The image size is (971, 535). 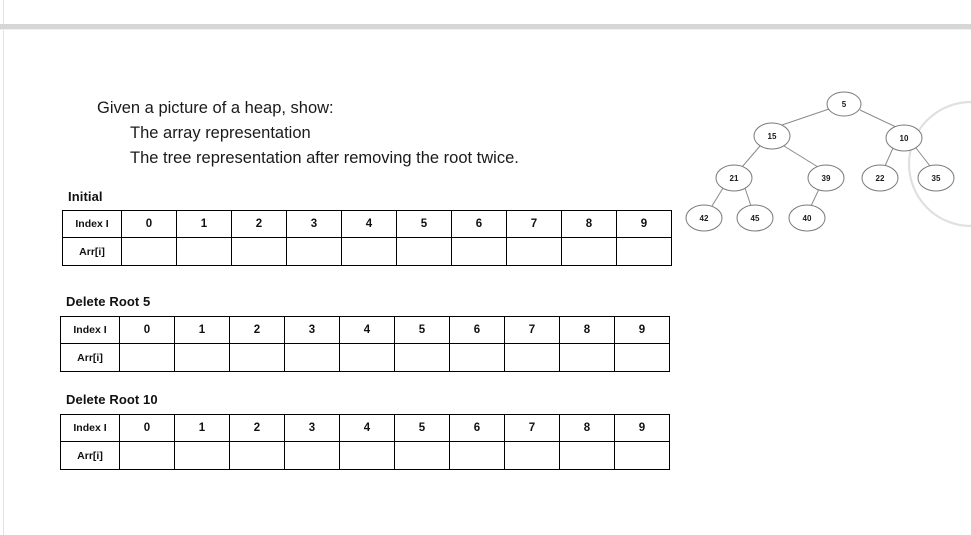 What do you see at coordinates (923, 157) in the screenshot?
I see `tree-edge-n10-n35` at bounding box center [923, 157].